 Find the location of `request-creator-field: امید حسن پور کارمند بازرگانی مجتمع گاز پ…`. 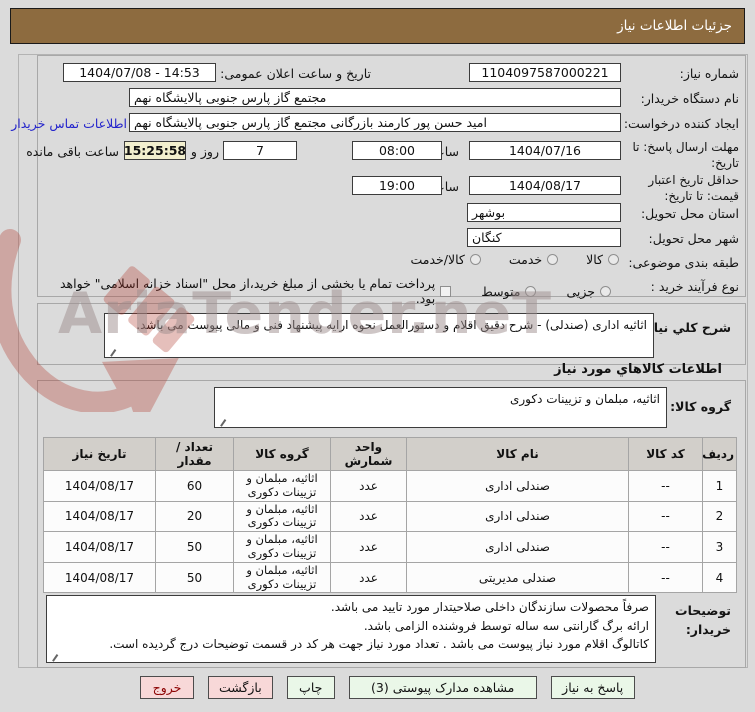

request-creator-field: امید حسن پور کارمند بازرگانی مجتمع گاز پ… is located at coordinates (375, 122).